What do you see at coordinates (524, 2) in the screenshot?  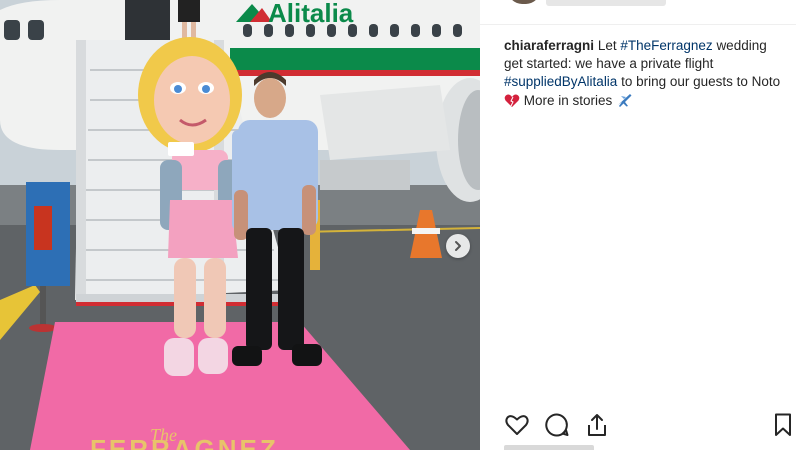 I see `avatar` at bounding box center [524, 2].